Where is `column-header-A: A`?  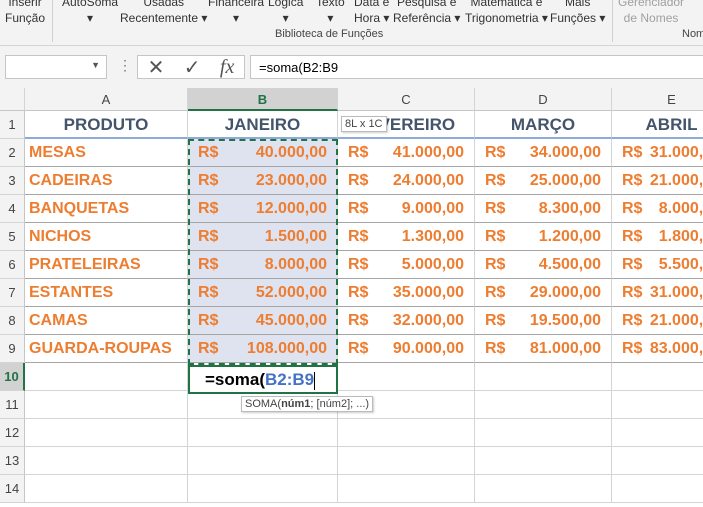 column-header-A: A is located at coordinates (106, 99).